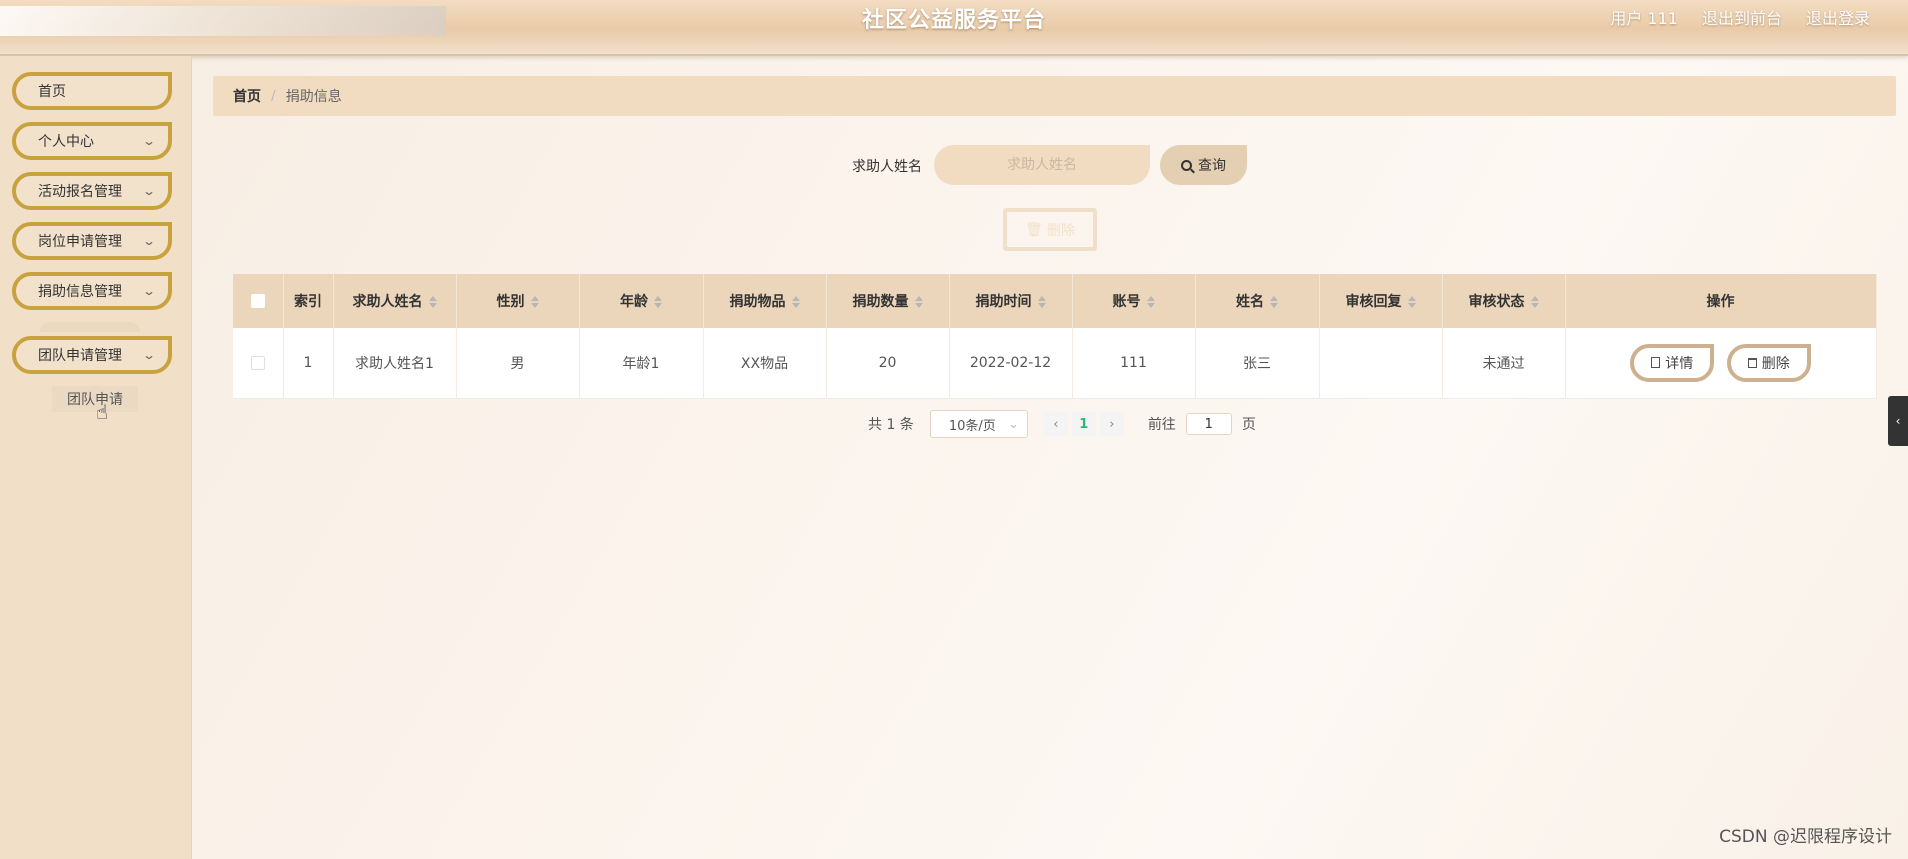 The width and height of the screenshot is (1908, 859). Describe the element at coordinates (1042, 165) in the screenshot. I see `search-input` at that location.